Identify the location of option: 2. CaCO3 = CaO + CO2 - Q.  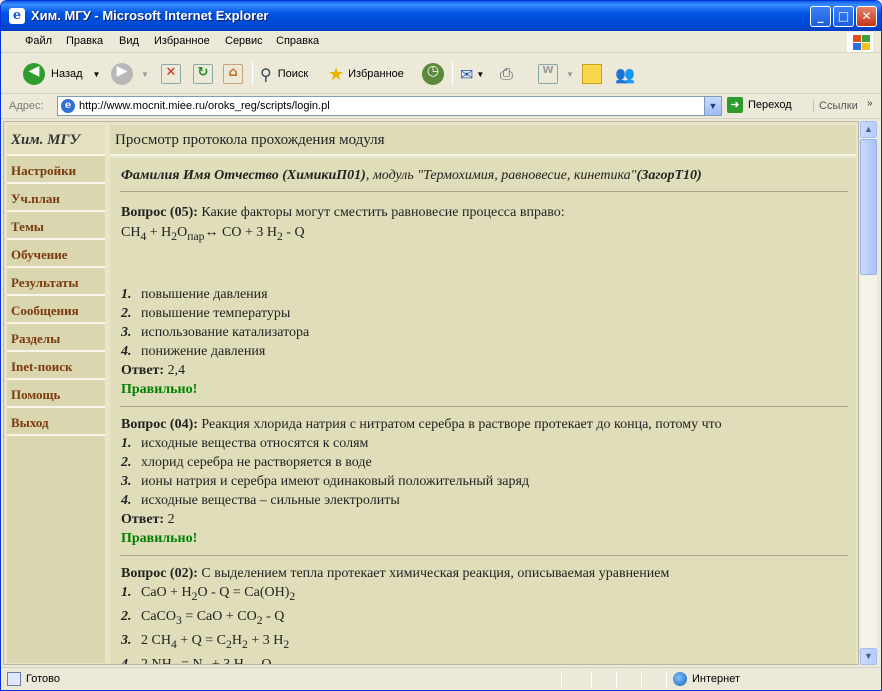
(203, 618).